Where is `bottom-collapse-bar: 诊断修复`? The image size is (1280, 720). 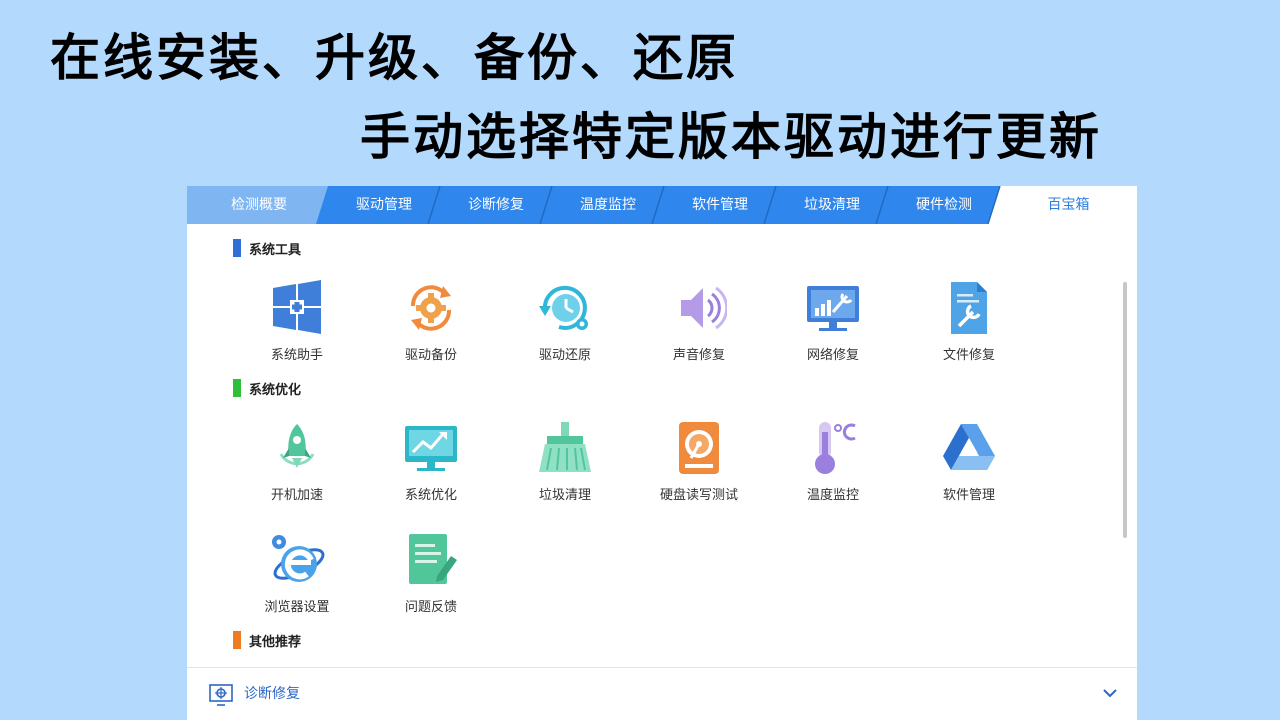
bottom-collapse-bar: 诊断修复 is located at coordinates (662, 693).